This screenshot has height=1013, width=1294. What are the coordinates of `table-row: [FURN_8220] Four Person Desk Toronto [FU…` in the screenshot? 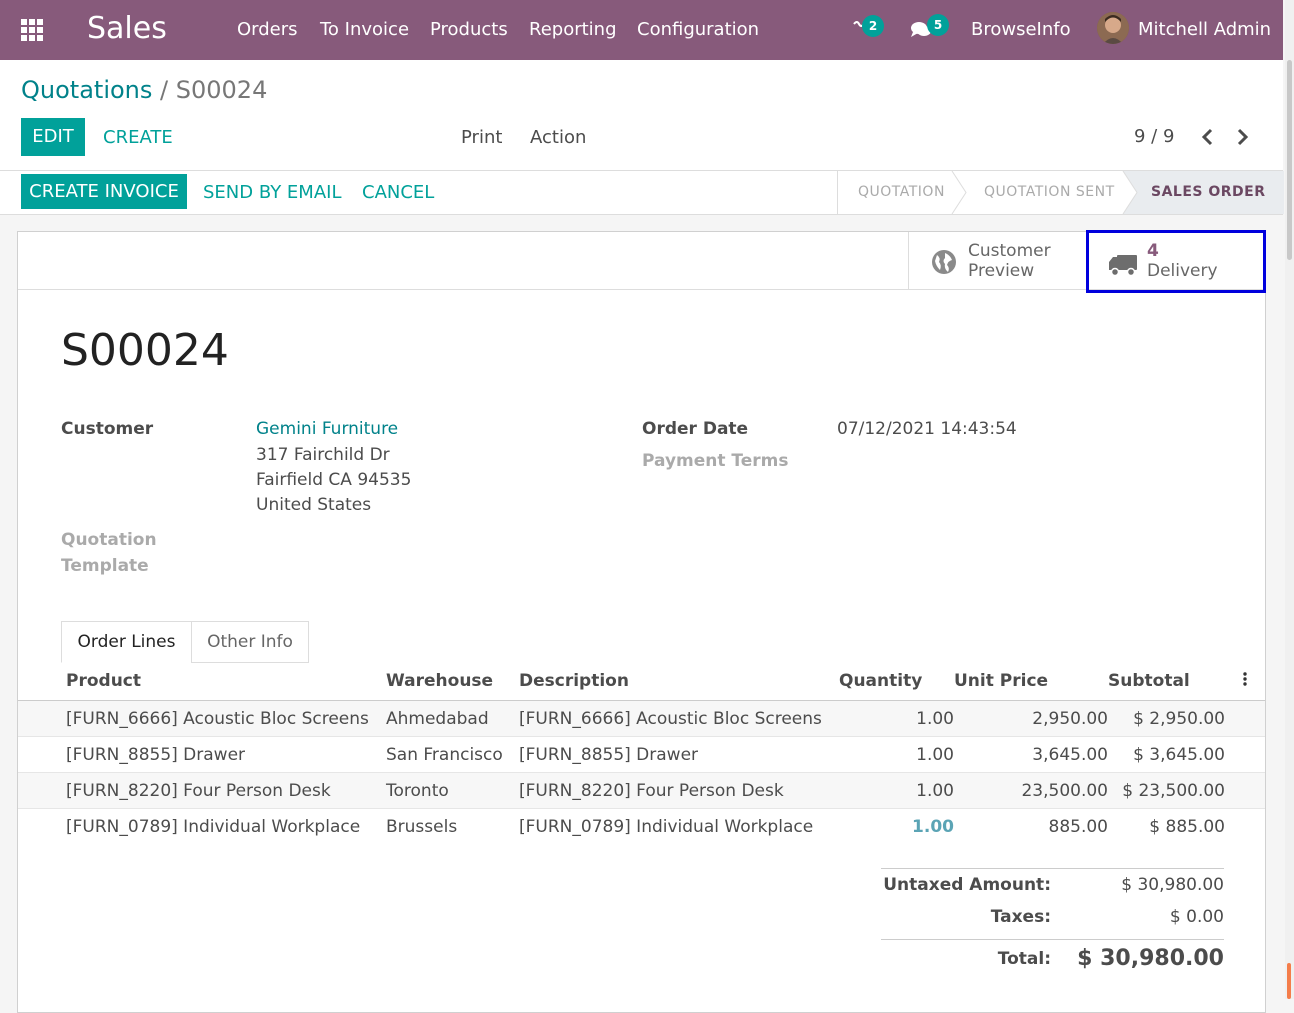 It's located at (641, 790).